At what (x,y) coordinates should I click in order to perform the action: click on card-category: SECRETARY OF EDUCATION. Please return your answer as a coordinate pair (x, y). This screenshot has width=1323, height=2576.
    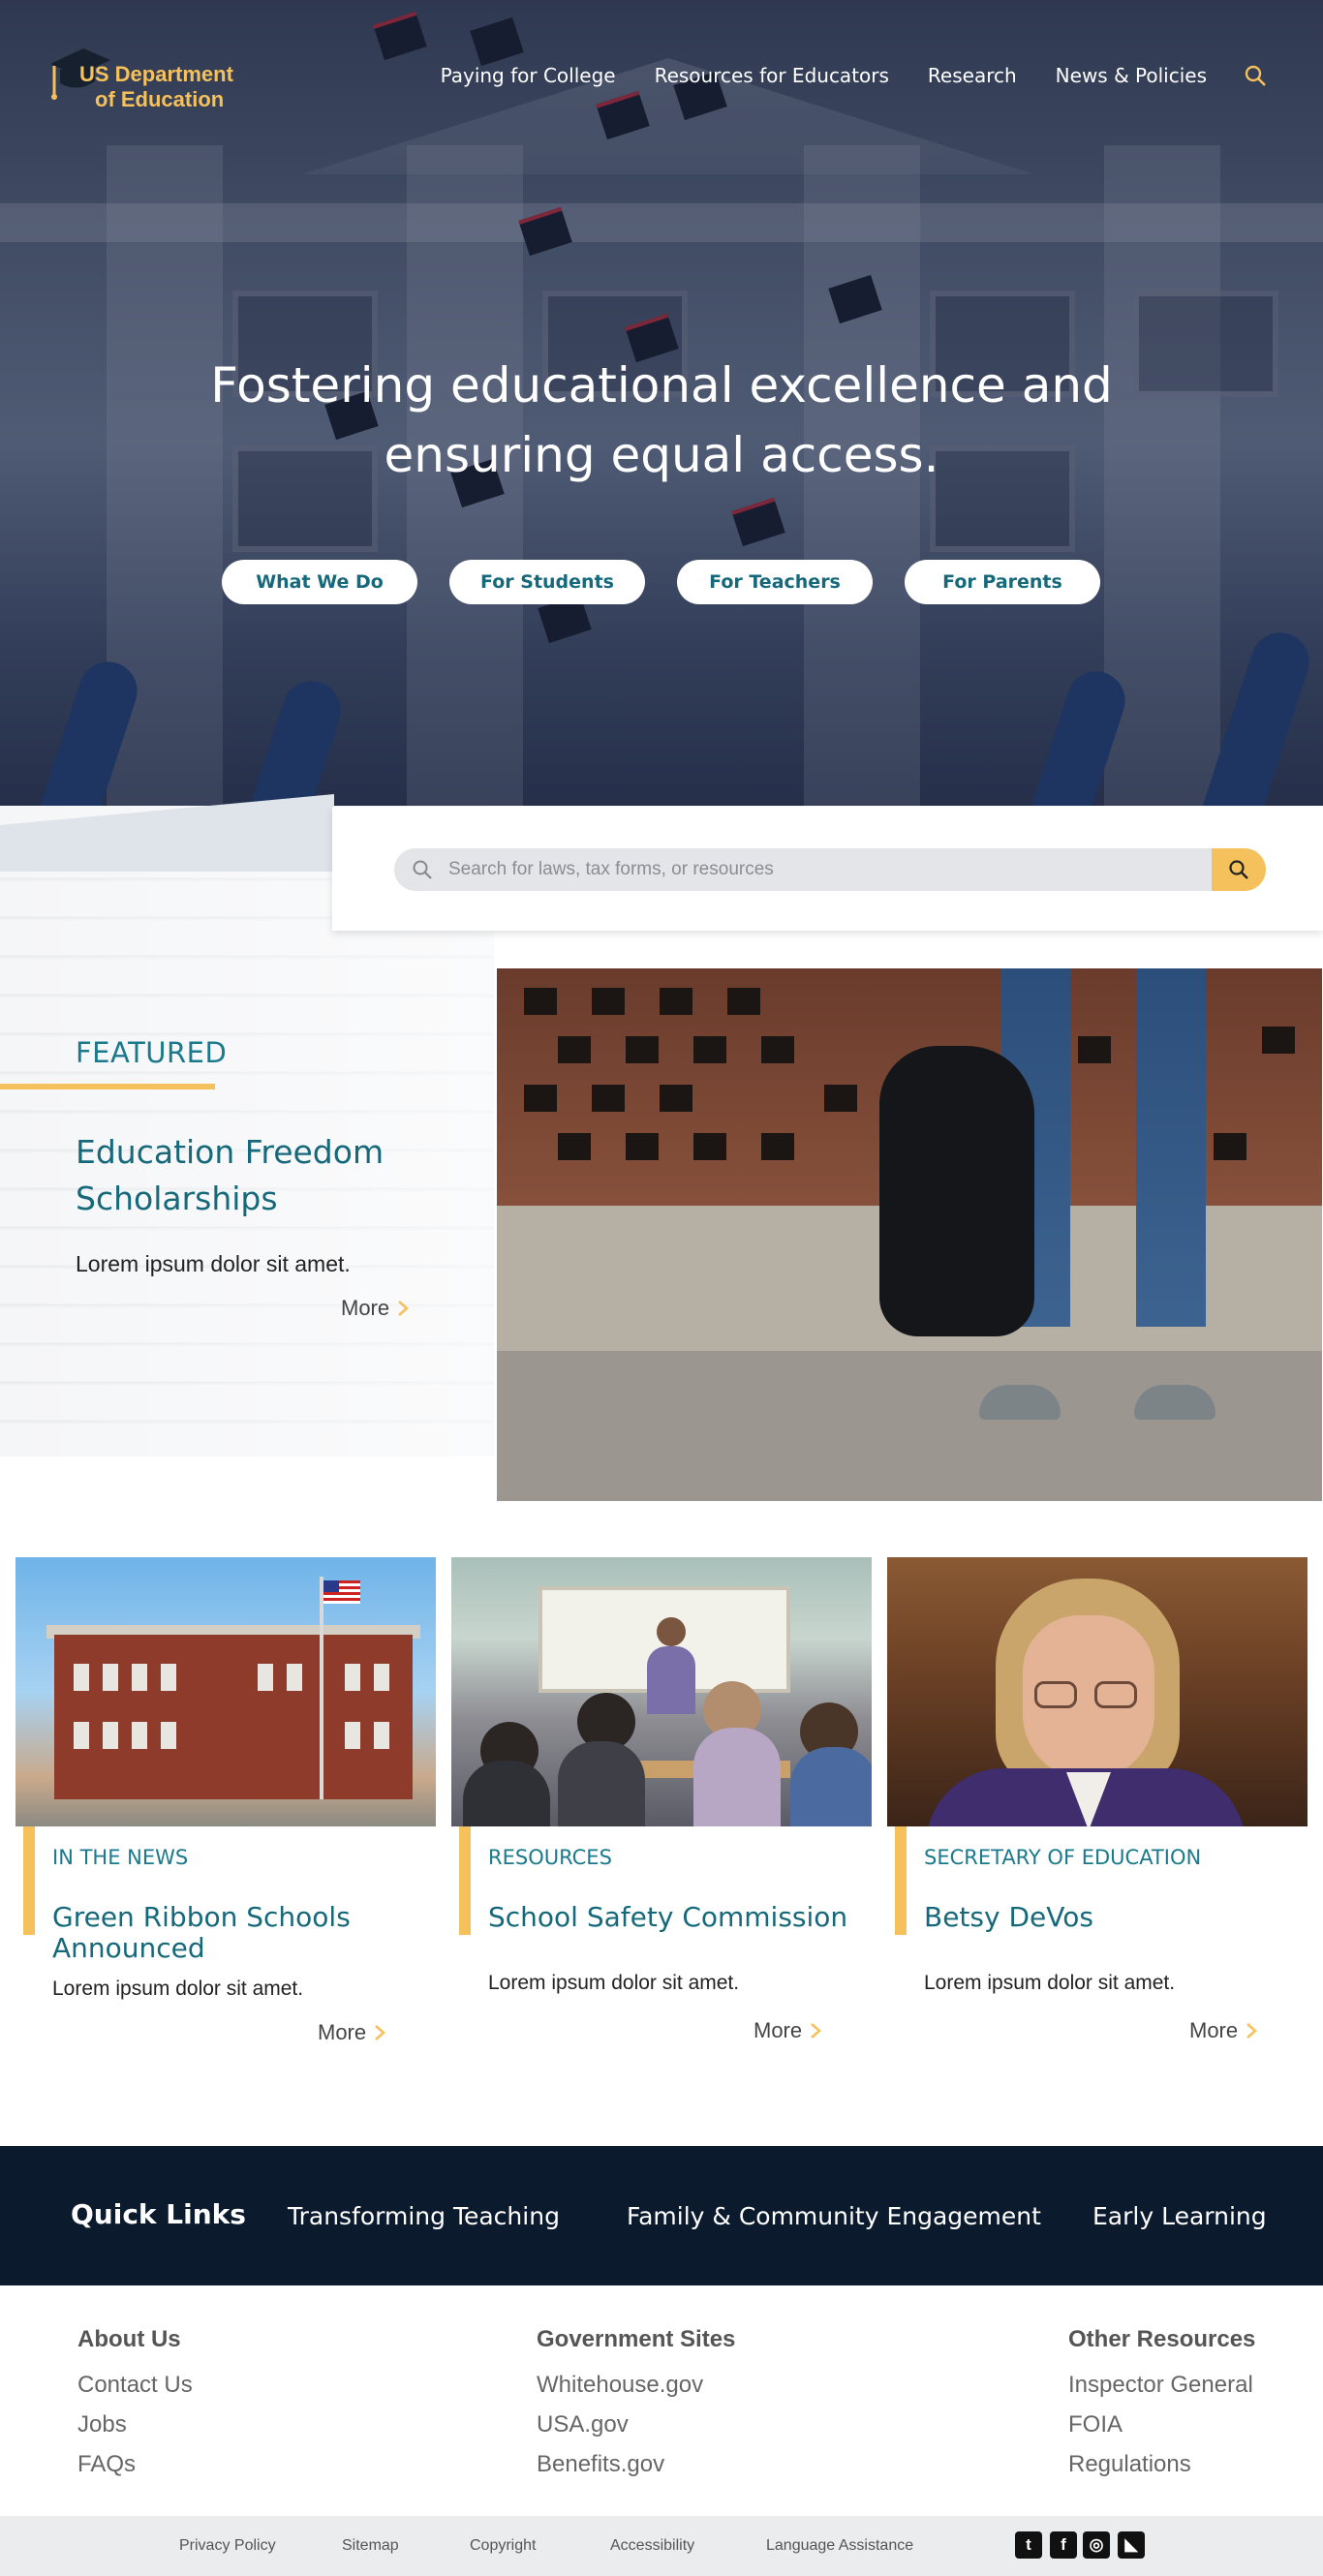
    Looking at the image, I should click on (1063, 1857).